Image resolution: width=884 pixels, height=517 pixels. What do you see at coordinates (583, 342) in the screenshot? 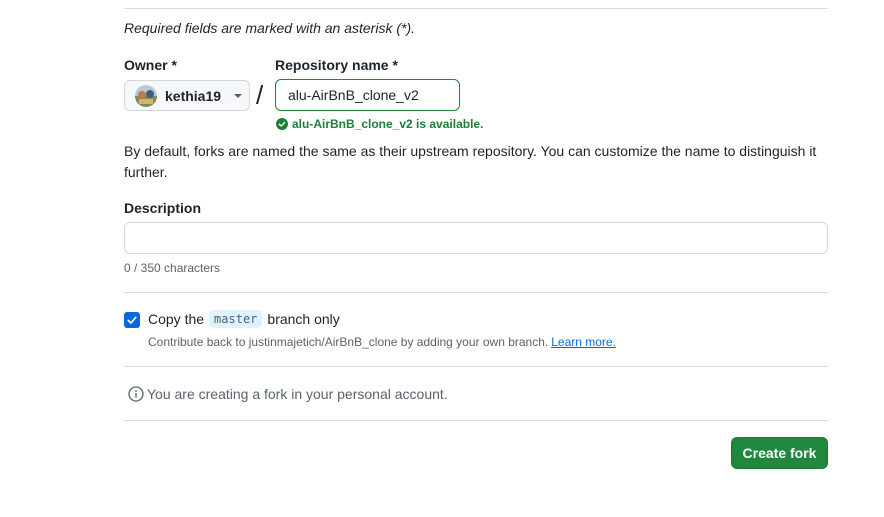
I see `learn-more-link: Learn more.` at bounding box center [583, 342].